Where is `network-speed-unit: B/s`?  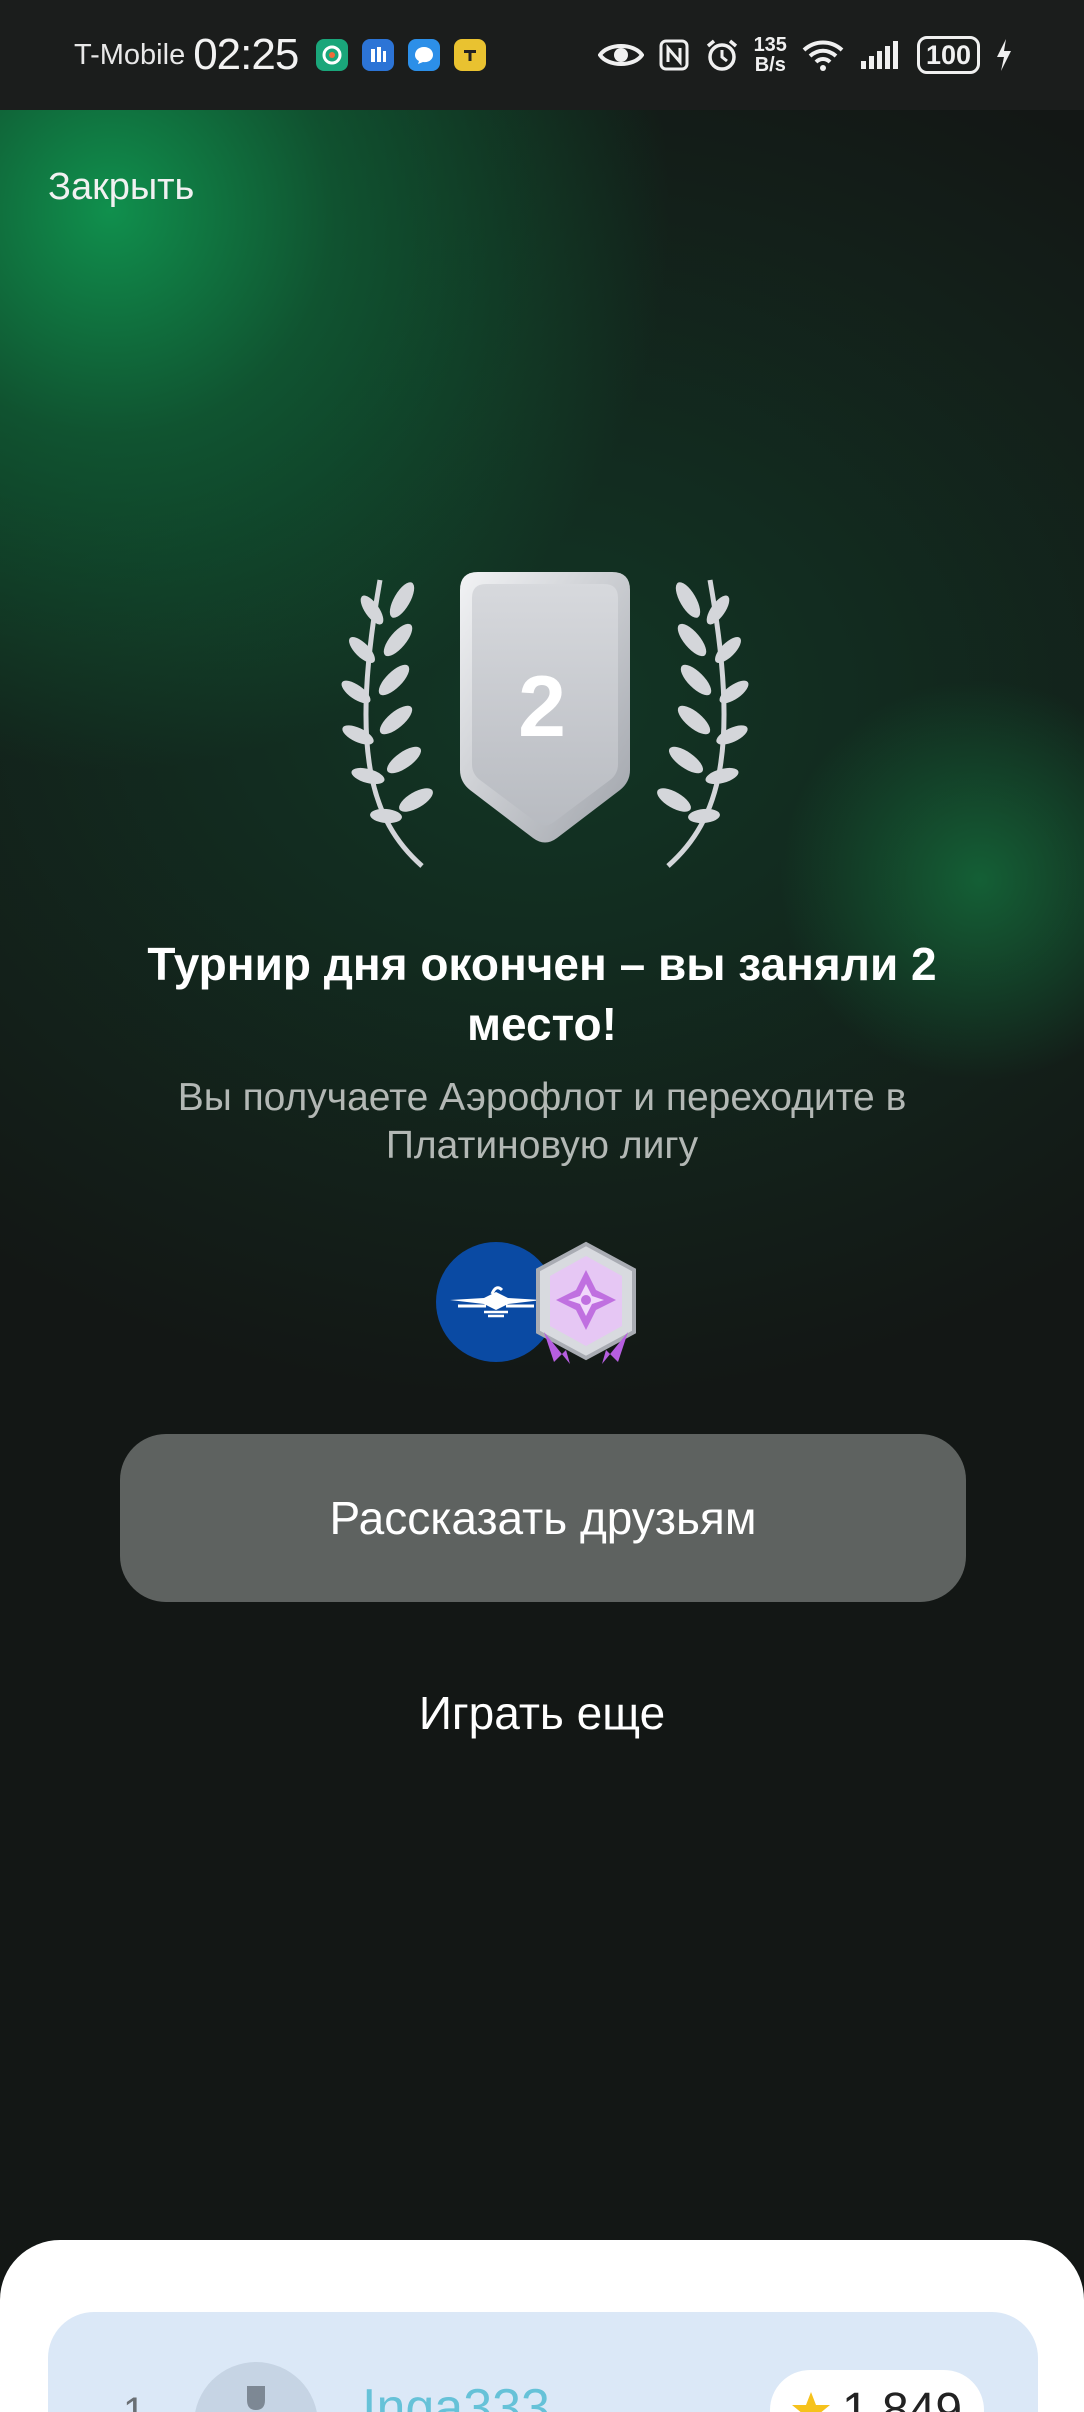 network-speed-unit: B/s is located at coordinates (770, 65).